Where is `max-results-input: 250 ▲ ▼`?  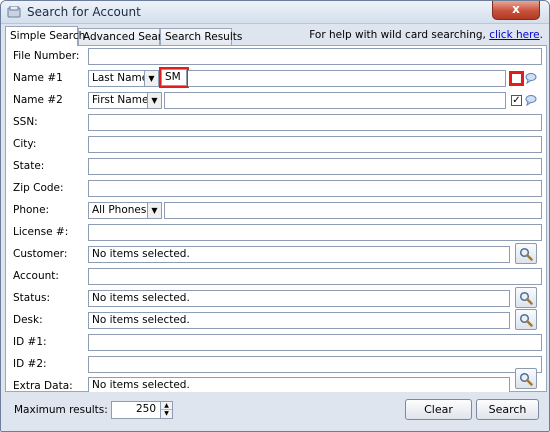
max-results-input: 250 ▲ ▼ is located at coordinates (142, 410).